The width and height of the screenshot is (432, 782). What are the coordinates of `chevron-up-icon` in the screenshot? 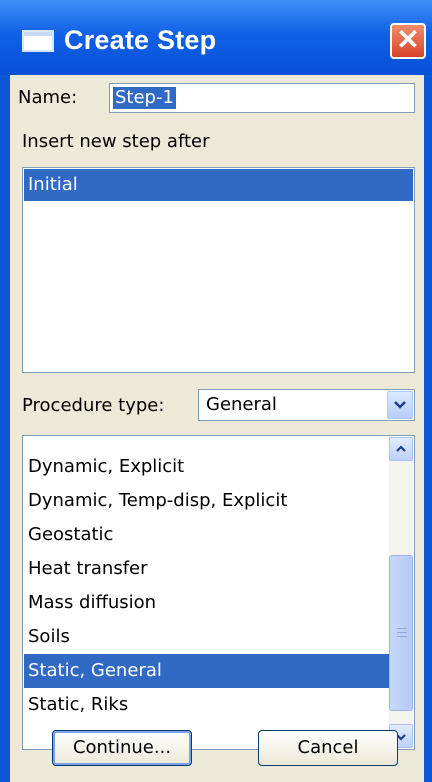 It's located at (401, 448).